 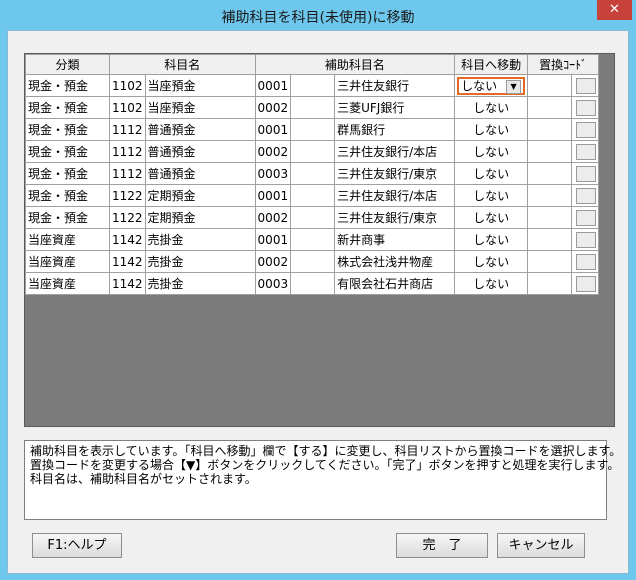 I want to click on header-category: 分類, so click(x=67, y=64).